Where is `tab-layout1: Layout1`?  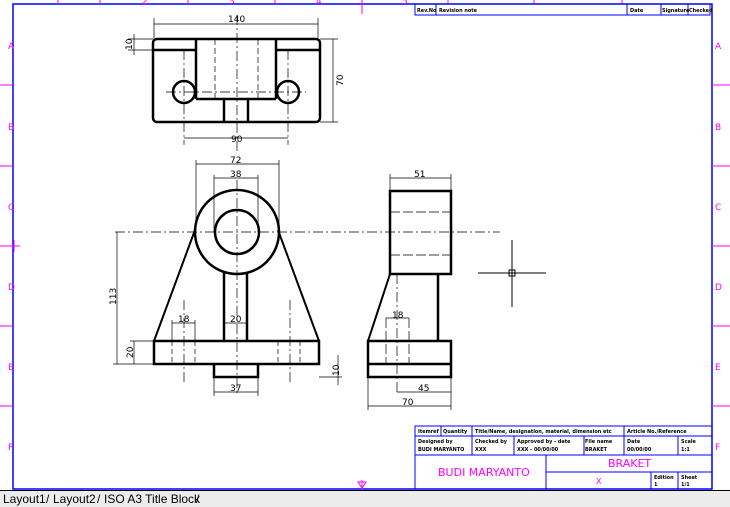
tab-layout1: Layout1 is located at coordinates (24, 499).